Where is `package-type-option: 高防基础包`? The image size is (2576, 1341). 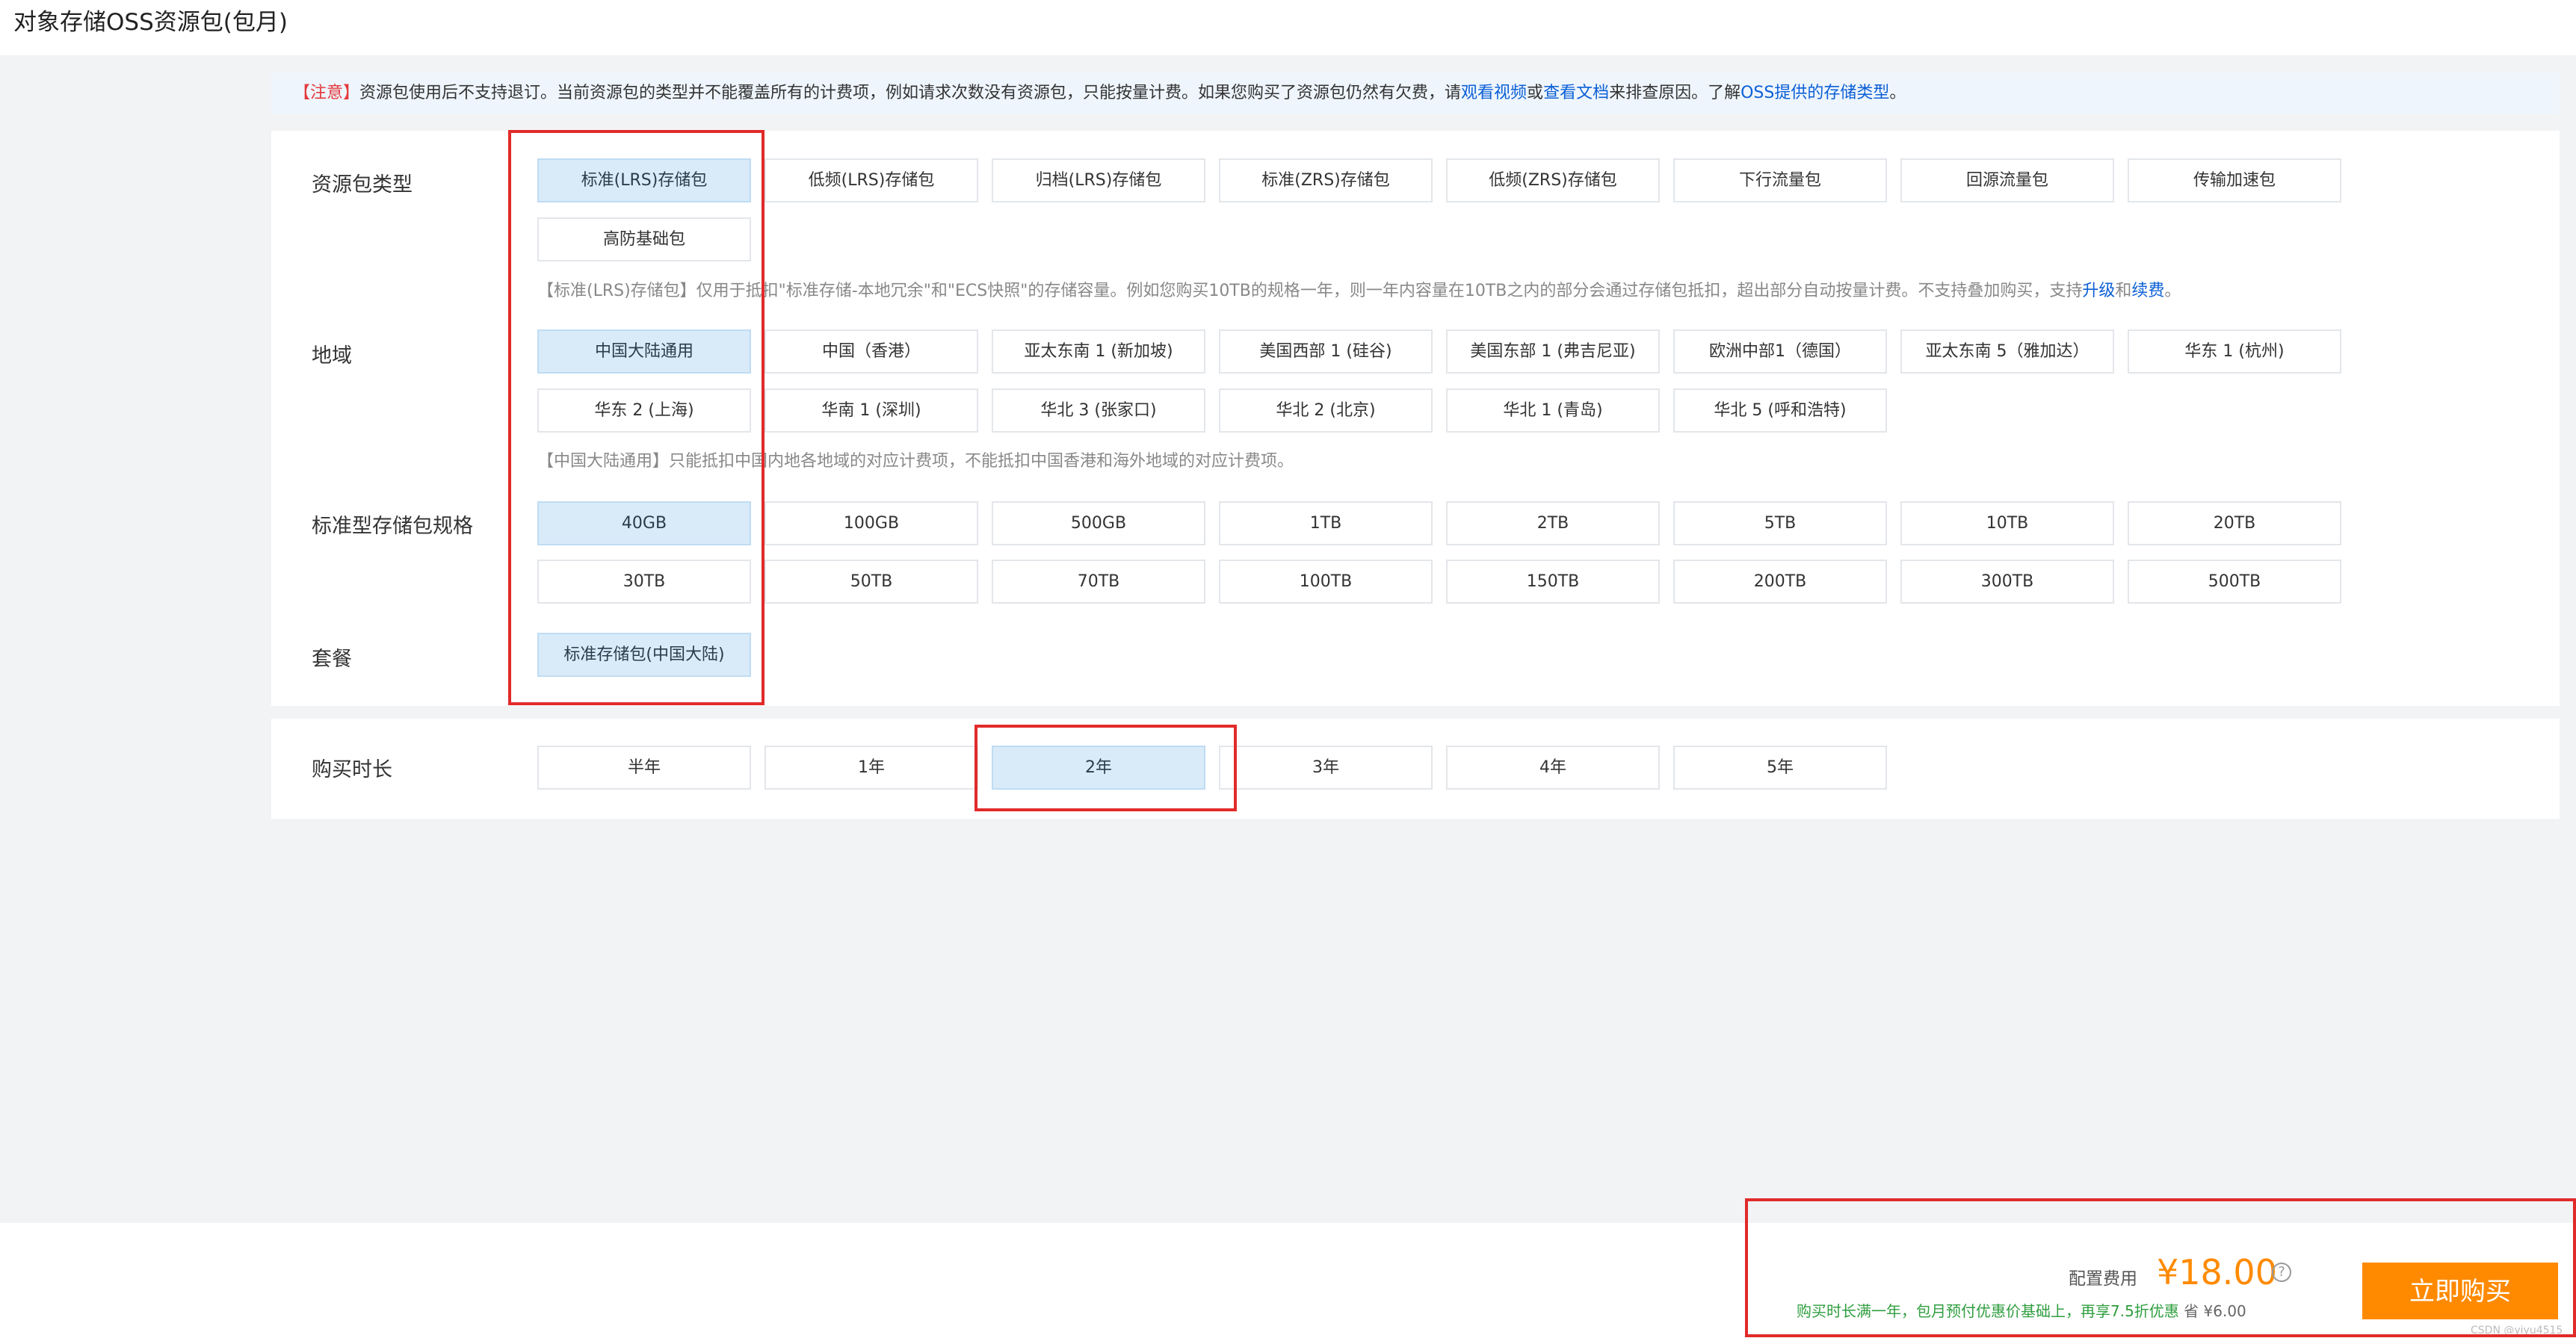 package-type-option: 高防基础包 is located at coordinates (644, 239).